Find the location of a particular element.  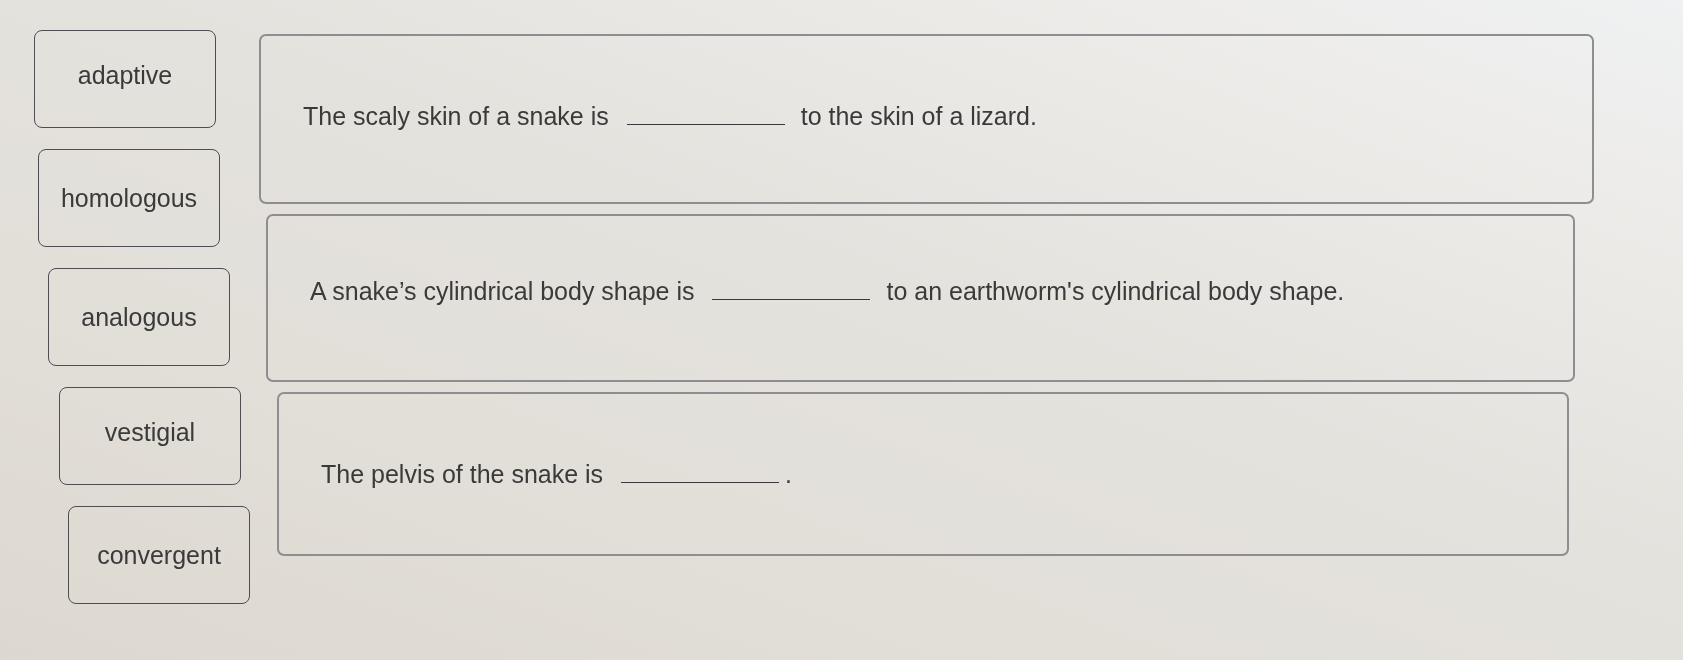

statement-text: . is located at coordinates (789, 474).